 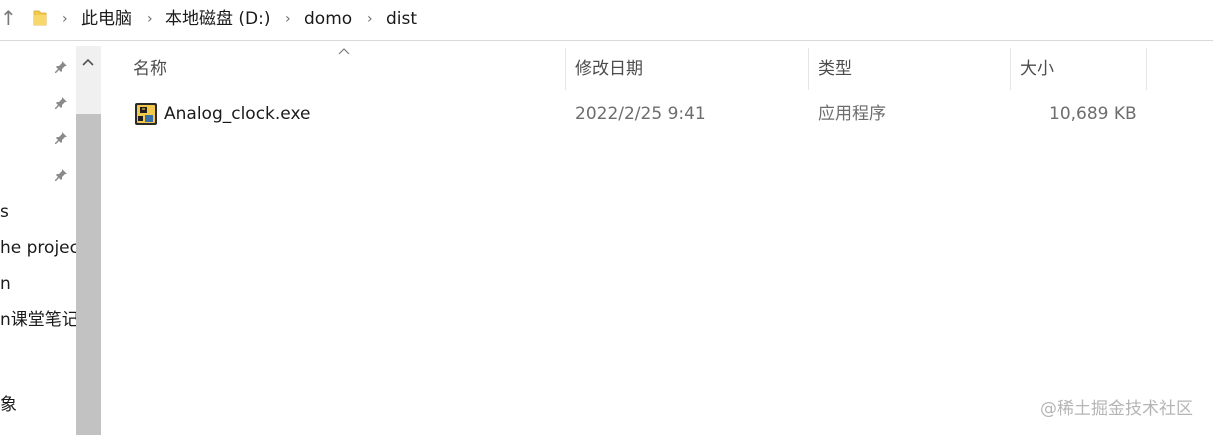 I want to click on nav-item: s, so click(x=4, y=212).